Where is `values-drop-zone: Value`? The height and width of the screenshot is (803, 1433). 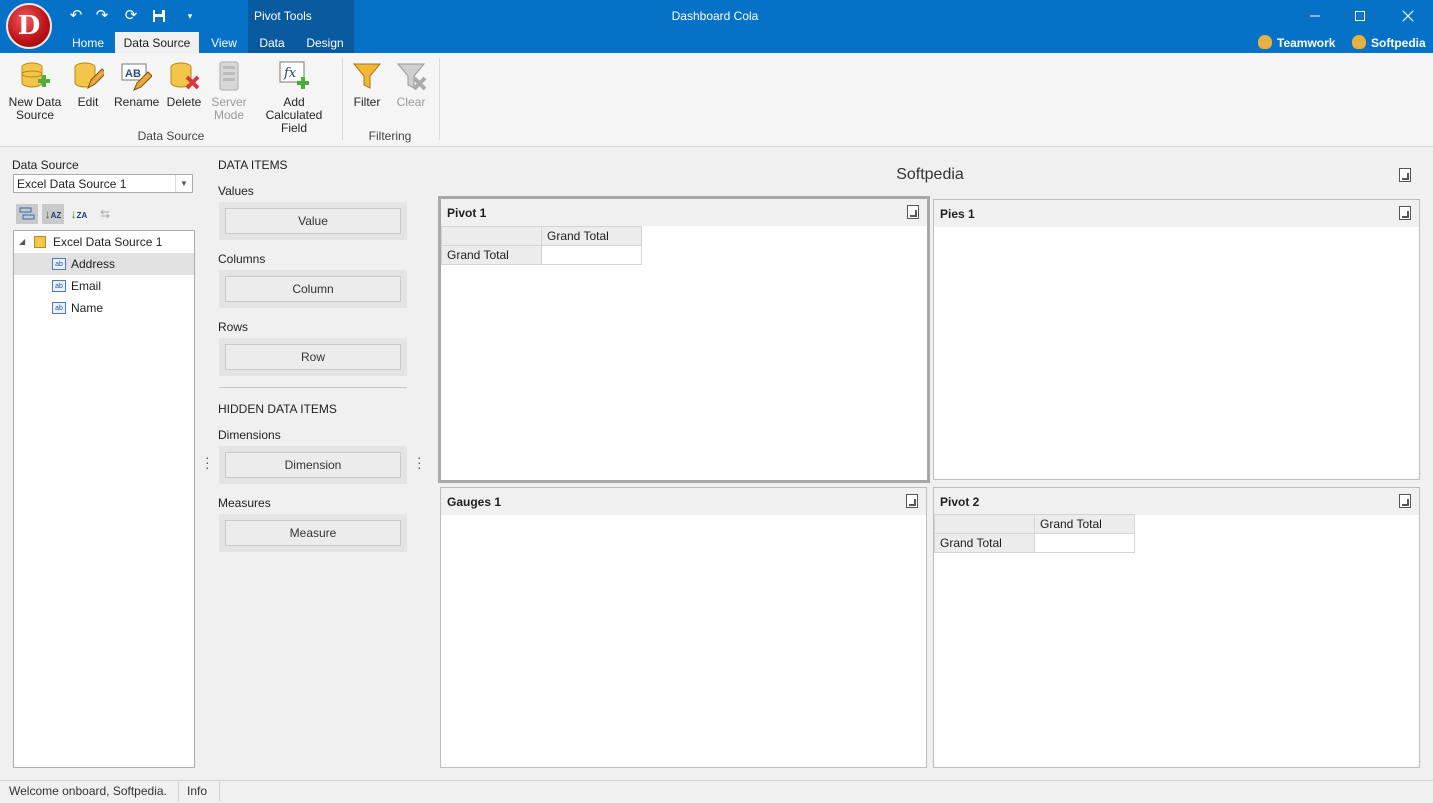 values-drop-zone: Value is located at coordinates (313, 221).